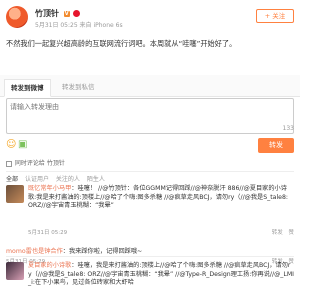  What do you see at coordinates (102, 251) in the screenshot?
I see `comment-body: ：我来踩你啦，记得回踩哦~` at bounding box center [102, 251].